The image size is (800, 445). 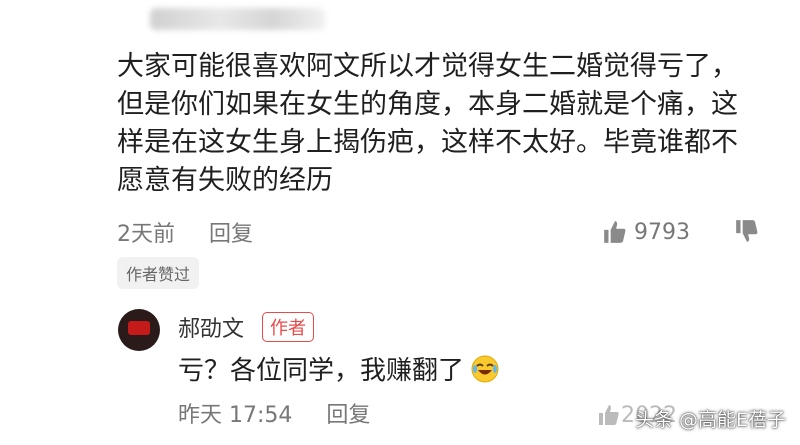 What do you see at coordinates (211, 327) in the screenshot?
I see `reply-author-name: 郝劭文` at bounding box center [211, 327].